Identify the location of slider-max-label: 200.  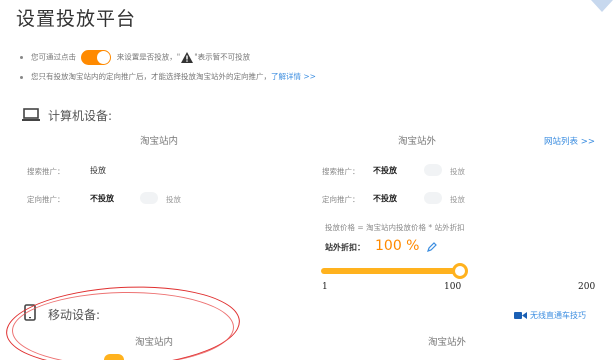
(587, 287).